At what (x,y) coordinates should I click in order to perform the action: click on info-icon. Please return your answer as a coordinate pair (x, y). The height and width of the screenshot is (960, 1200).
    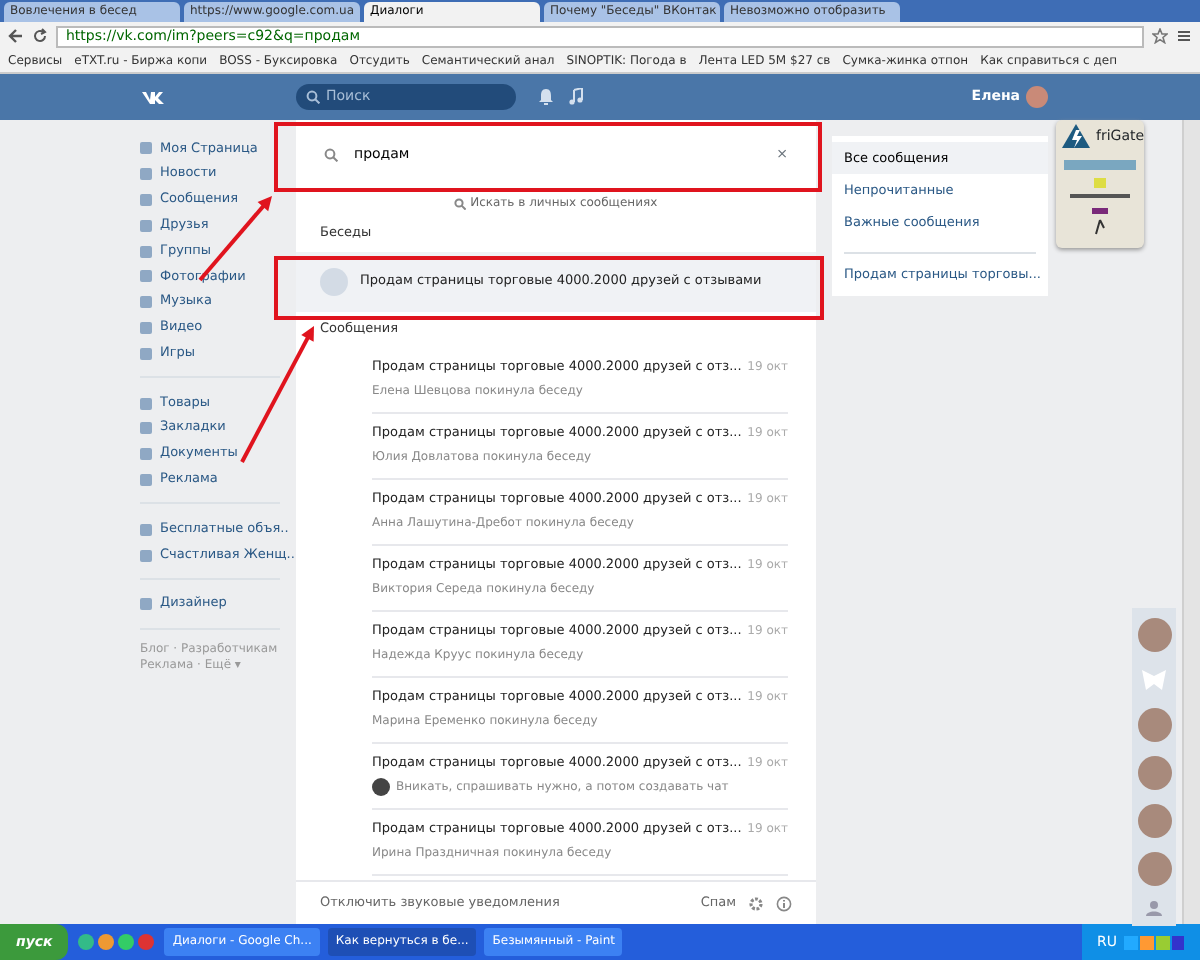
    Looking at the image, I should click on (784, 903).